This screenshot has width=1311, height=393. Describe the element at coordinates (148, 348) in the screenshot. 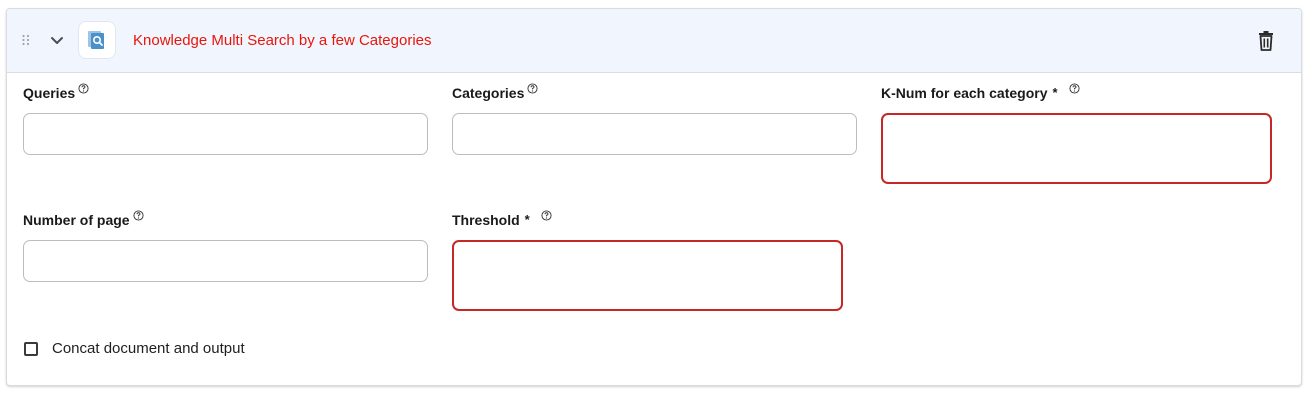

I see `concat-label: Concat document and output` at that location.